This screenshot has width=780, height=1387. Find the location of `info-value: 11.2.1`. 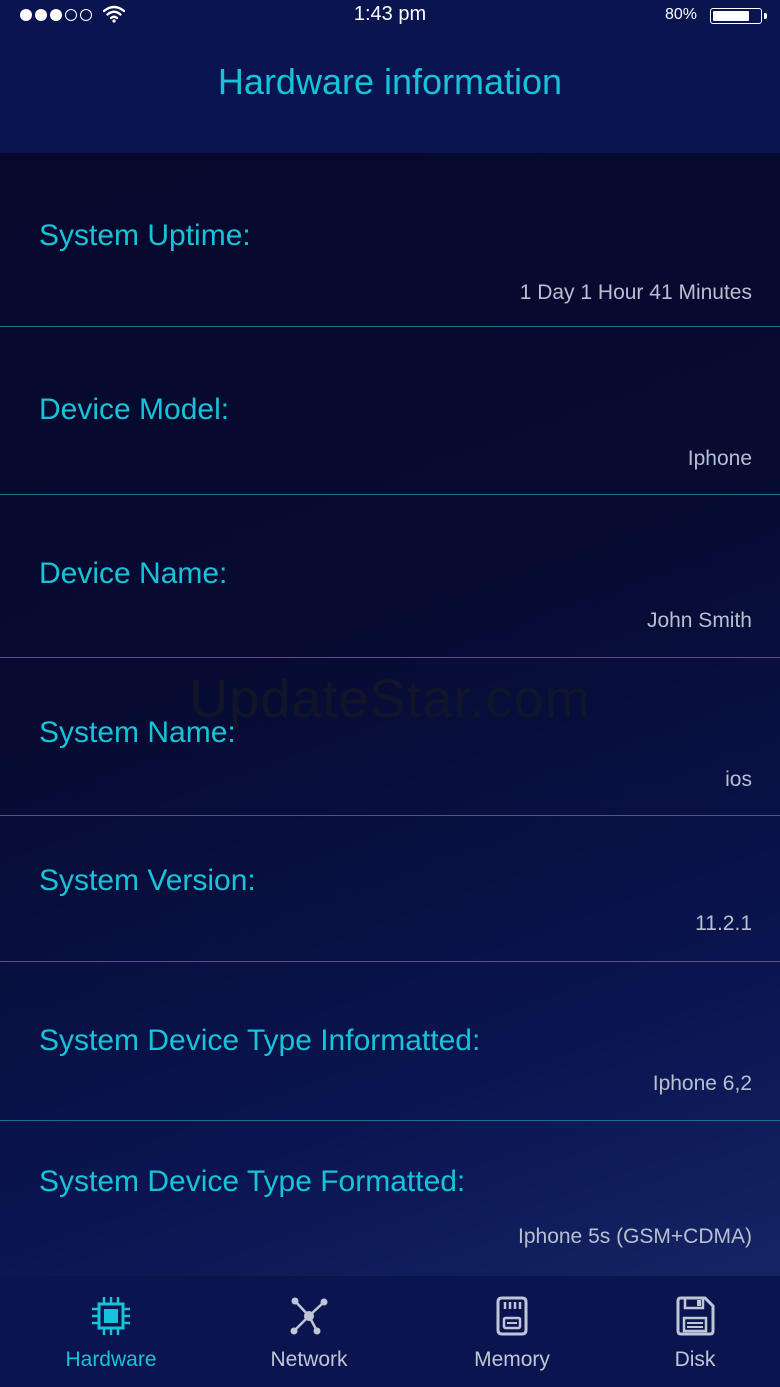

info-value: 11.2.1 is located at coordinates (723, 923).